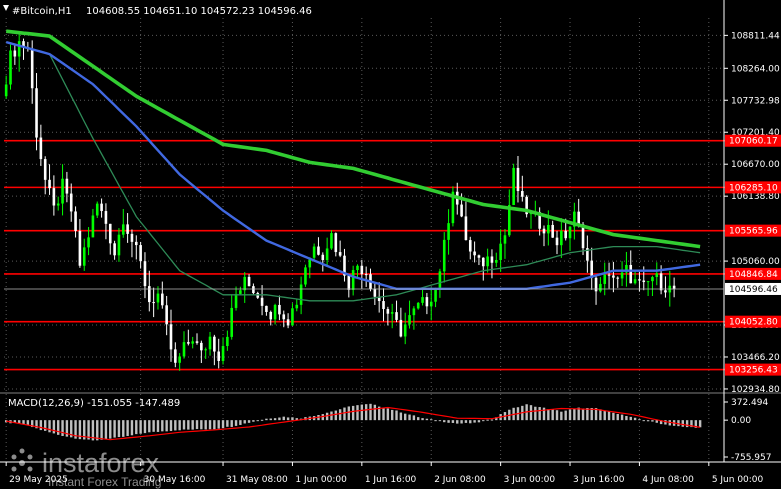 Image resolution: width=781 pixels, height=489 pixels. What do you see at coordinates (94, 403) in the screenshot?
I see `macd-label: MACD(12,26,9) -151.055 -147.489` at bounding box center [94, 403].